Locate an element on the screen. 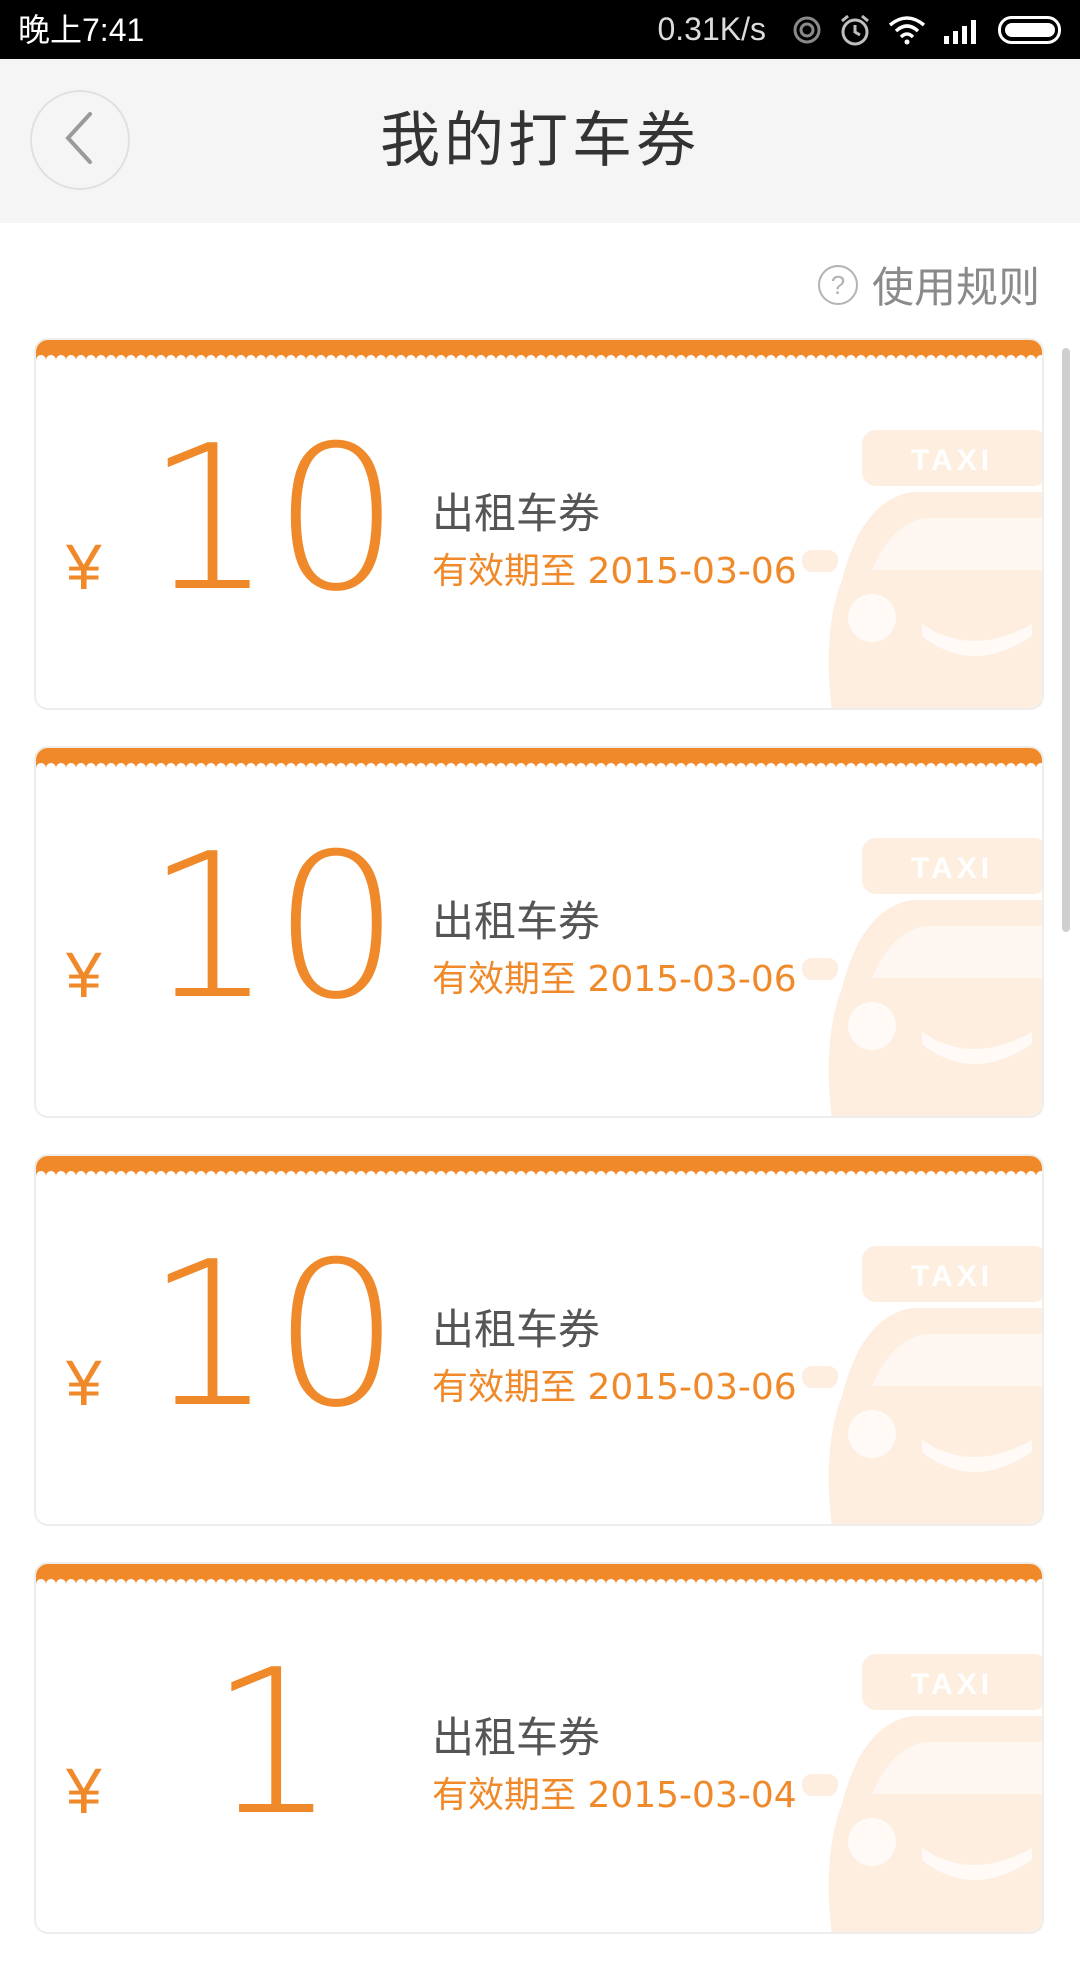 This screenshot has height=1970, width=1080. alarm-icon is located at coordinates (855, 30).